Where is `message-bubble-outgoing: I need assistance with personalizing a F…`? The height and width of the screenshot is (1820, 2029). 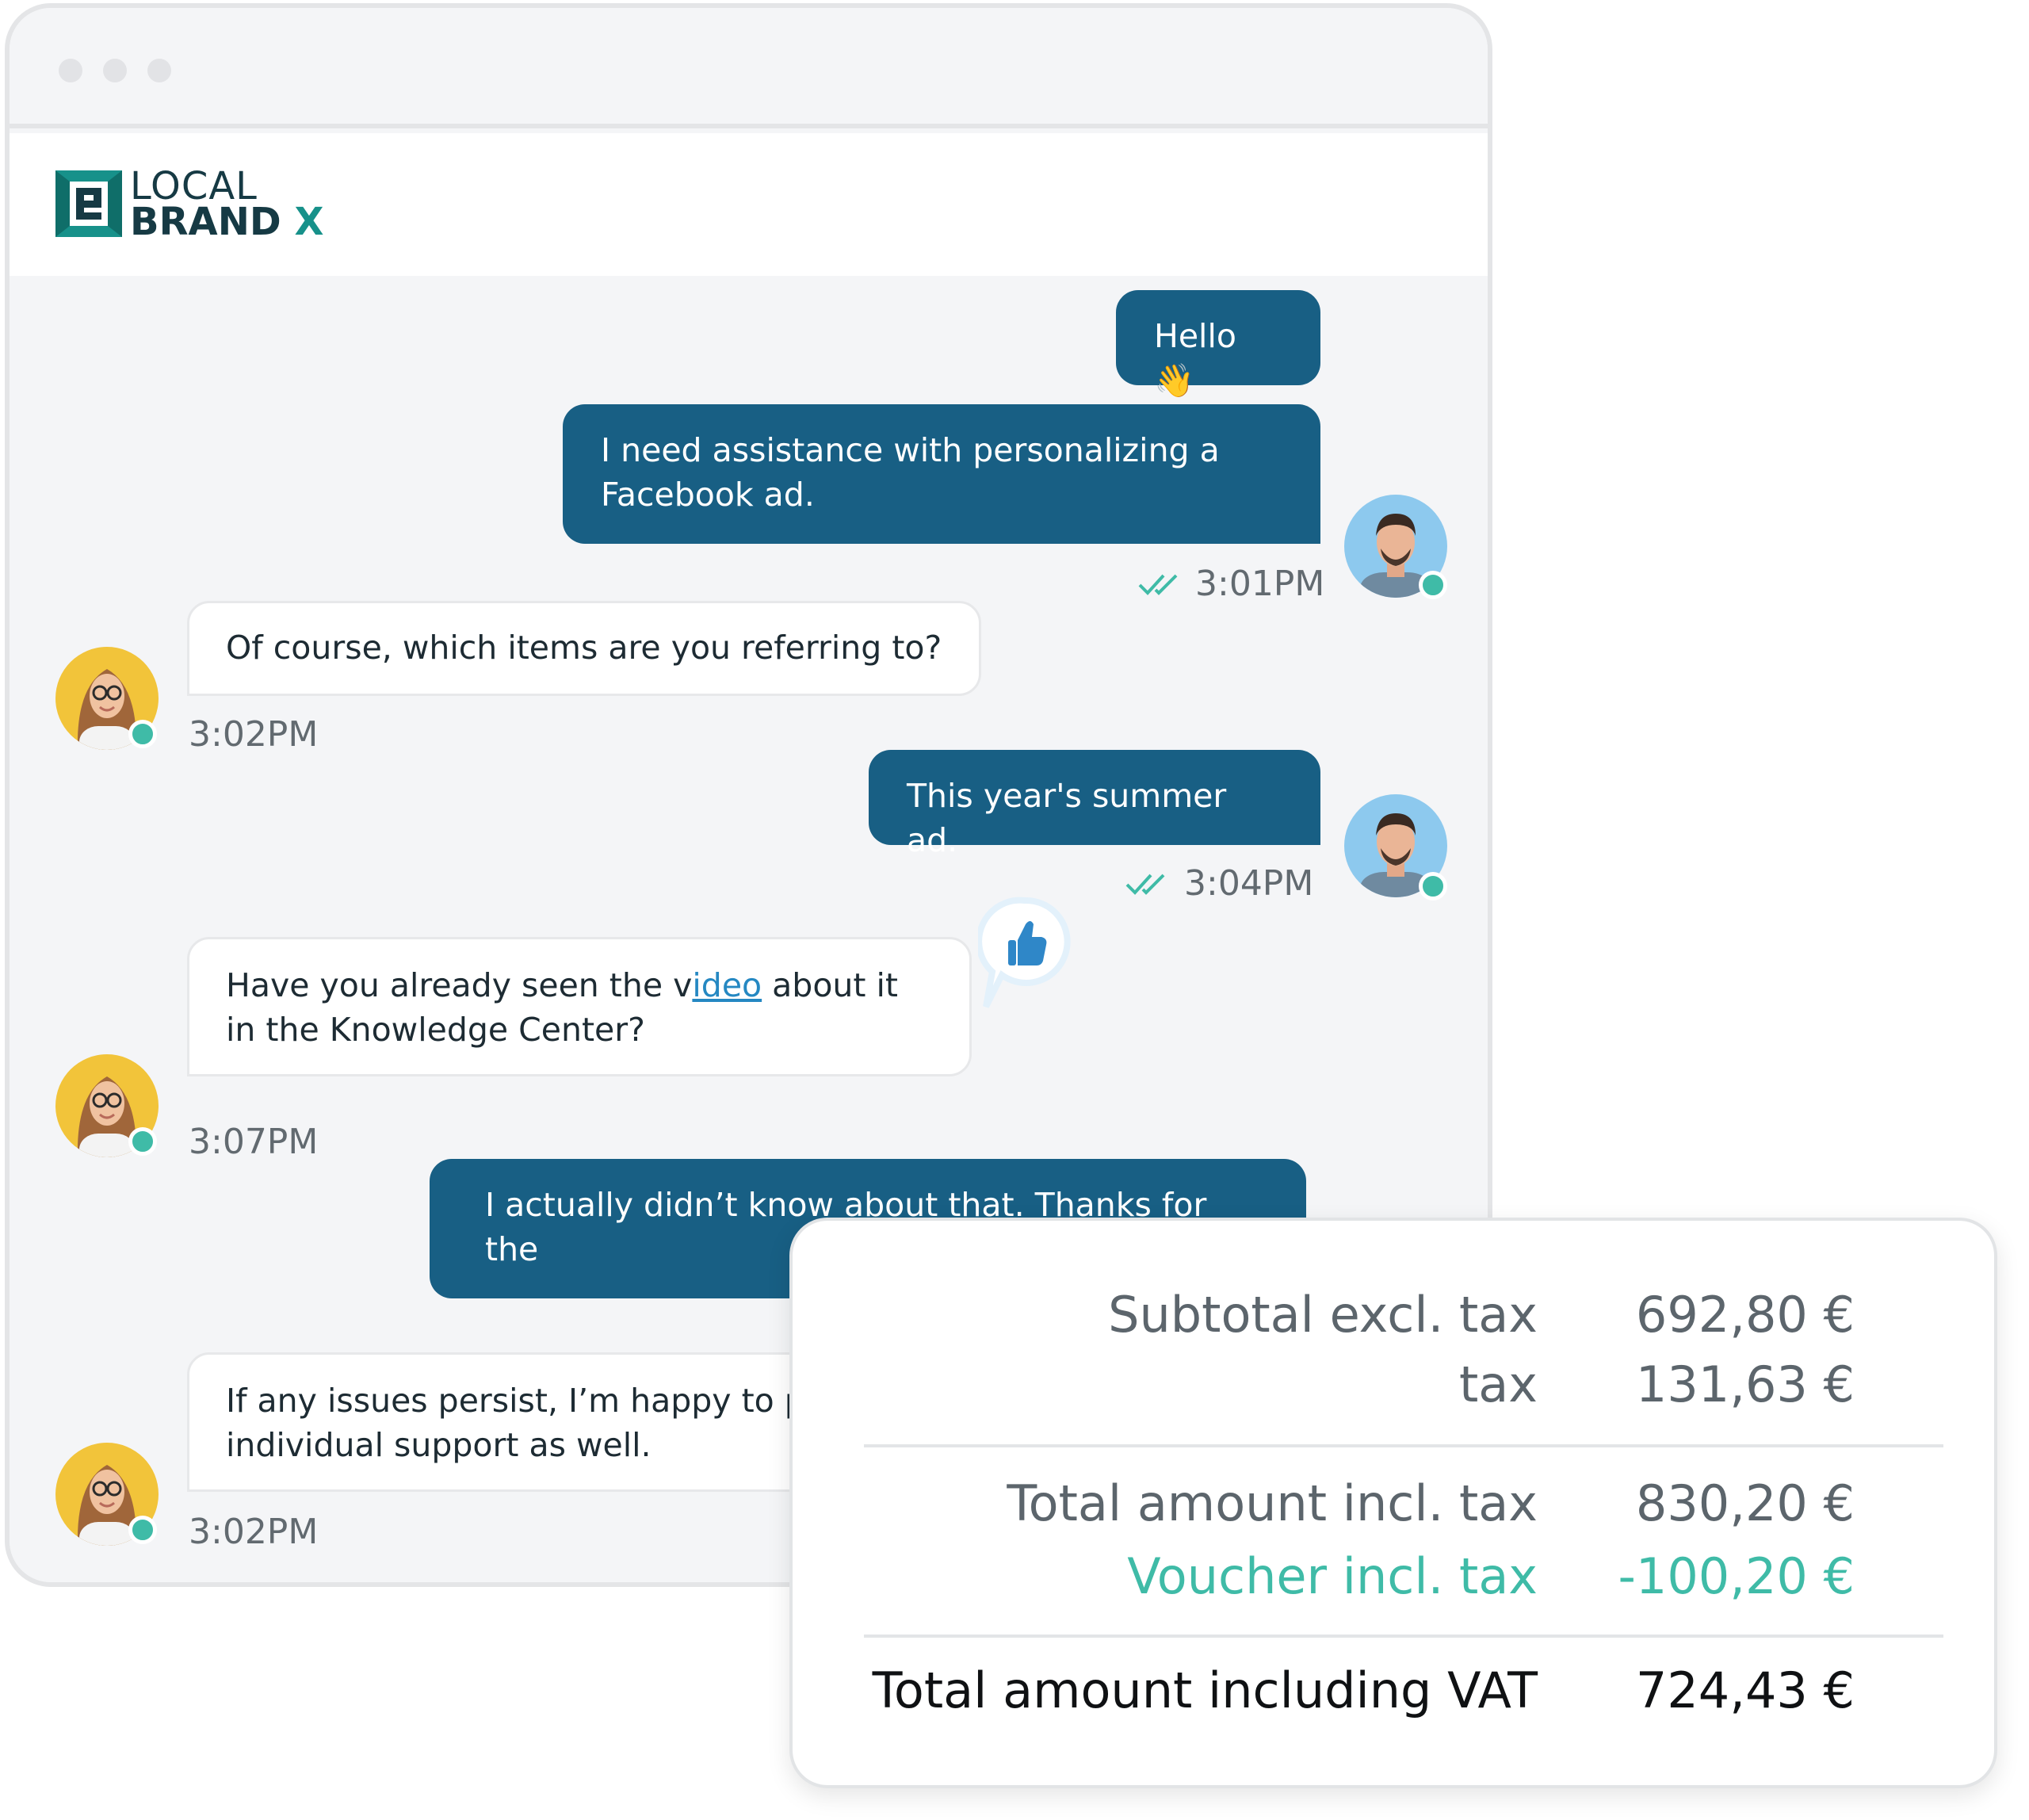 message-bubble-outgoing: I need assistance with personalizing a F… is located at coordinates (941, 474).